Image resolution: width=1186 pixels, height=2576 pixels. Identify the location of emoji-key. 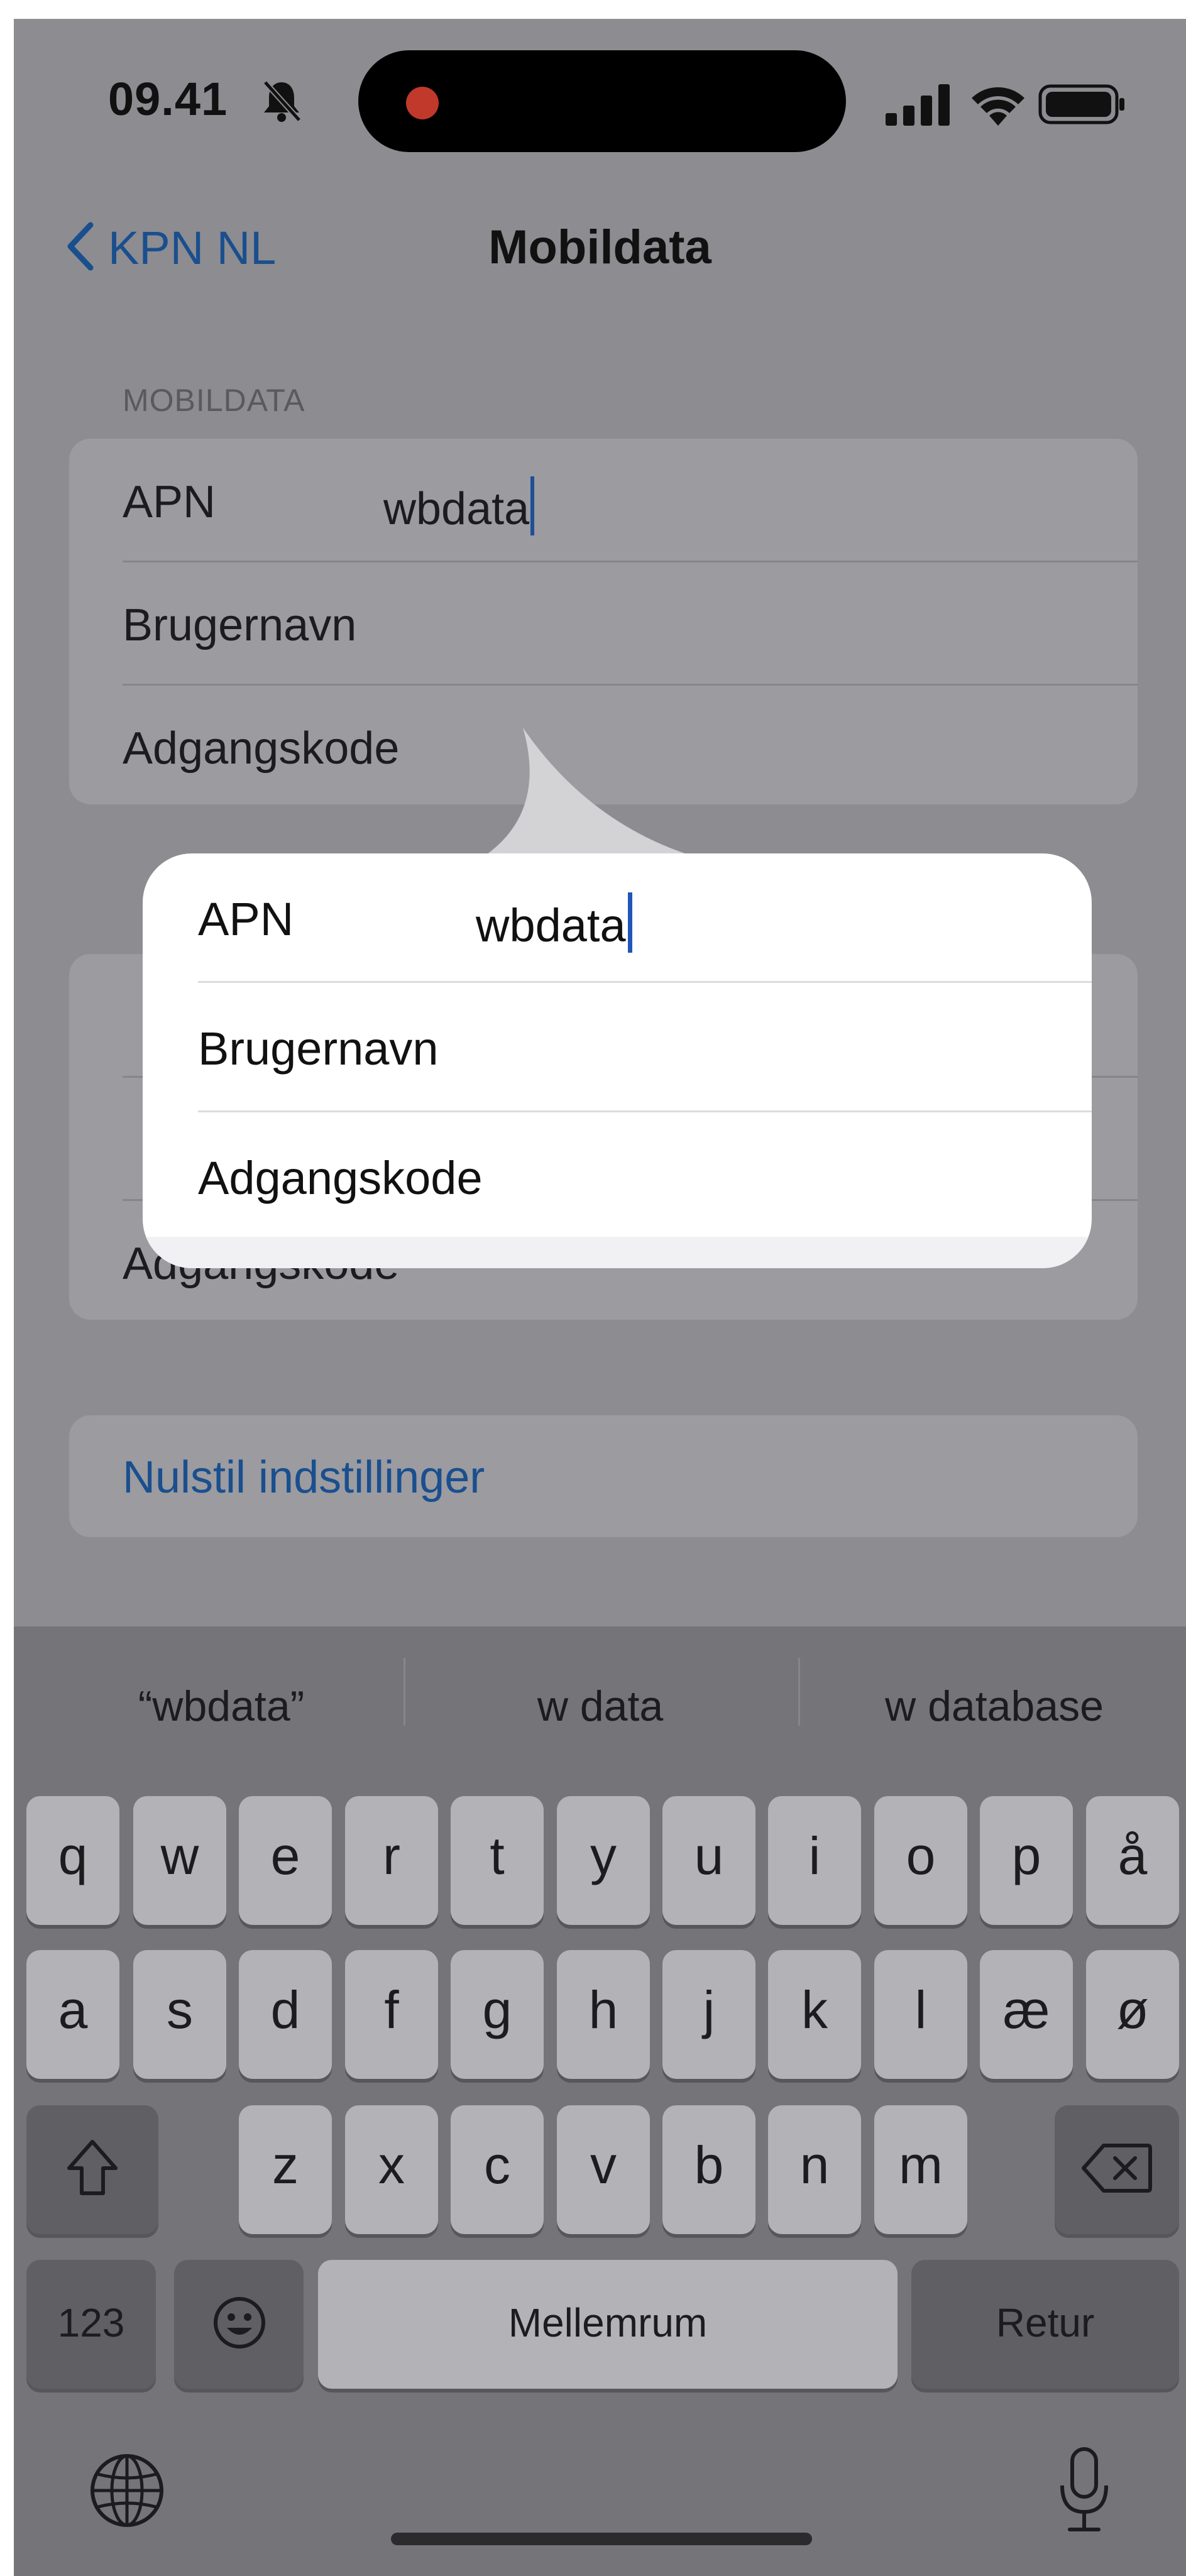
(239, 2324).